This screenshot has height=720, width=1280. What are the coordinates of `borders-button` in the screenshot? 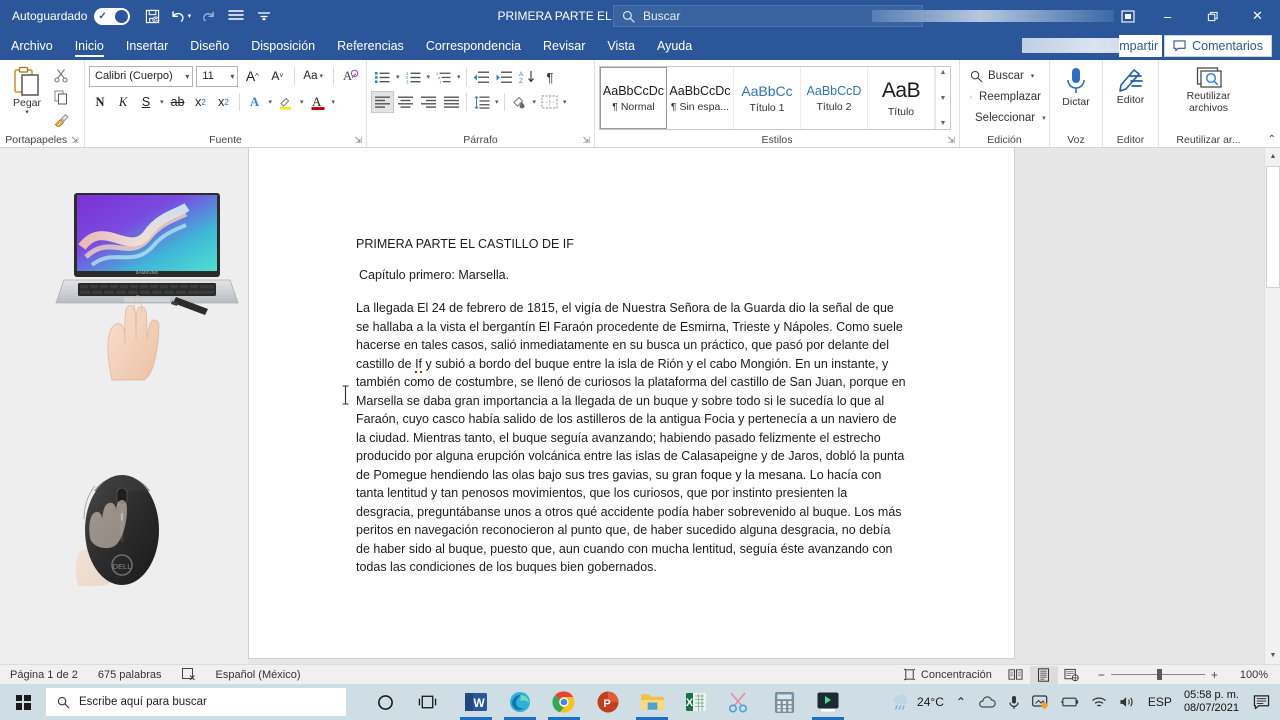 It's located at (549, 102).